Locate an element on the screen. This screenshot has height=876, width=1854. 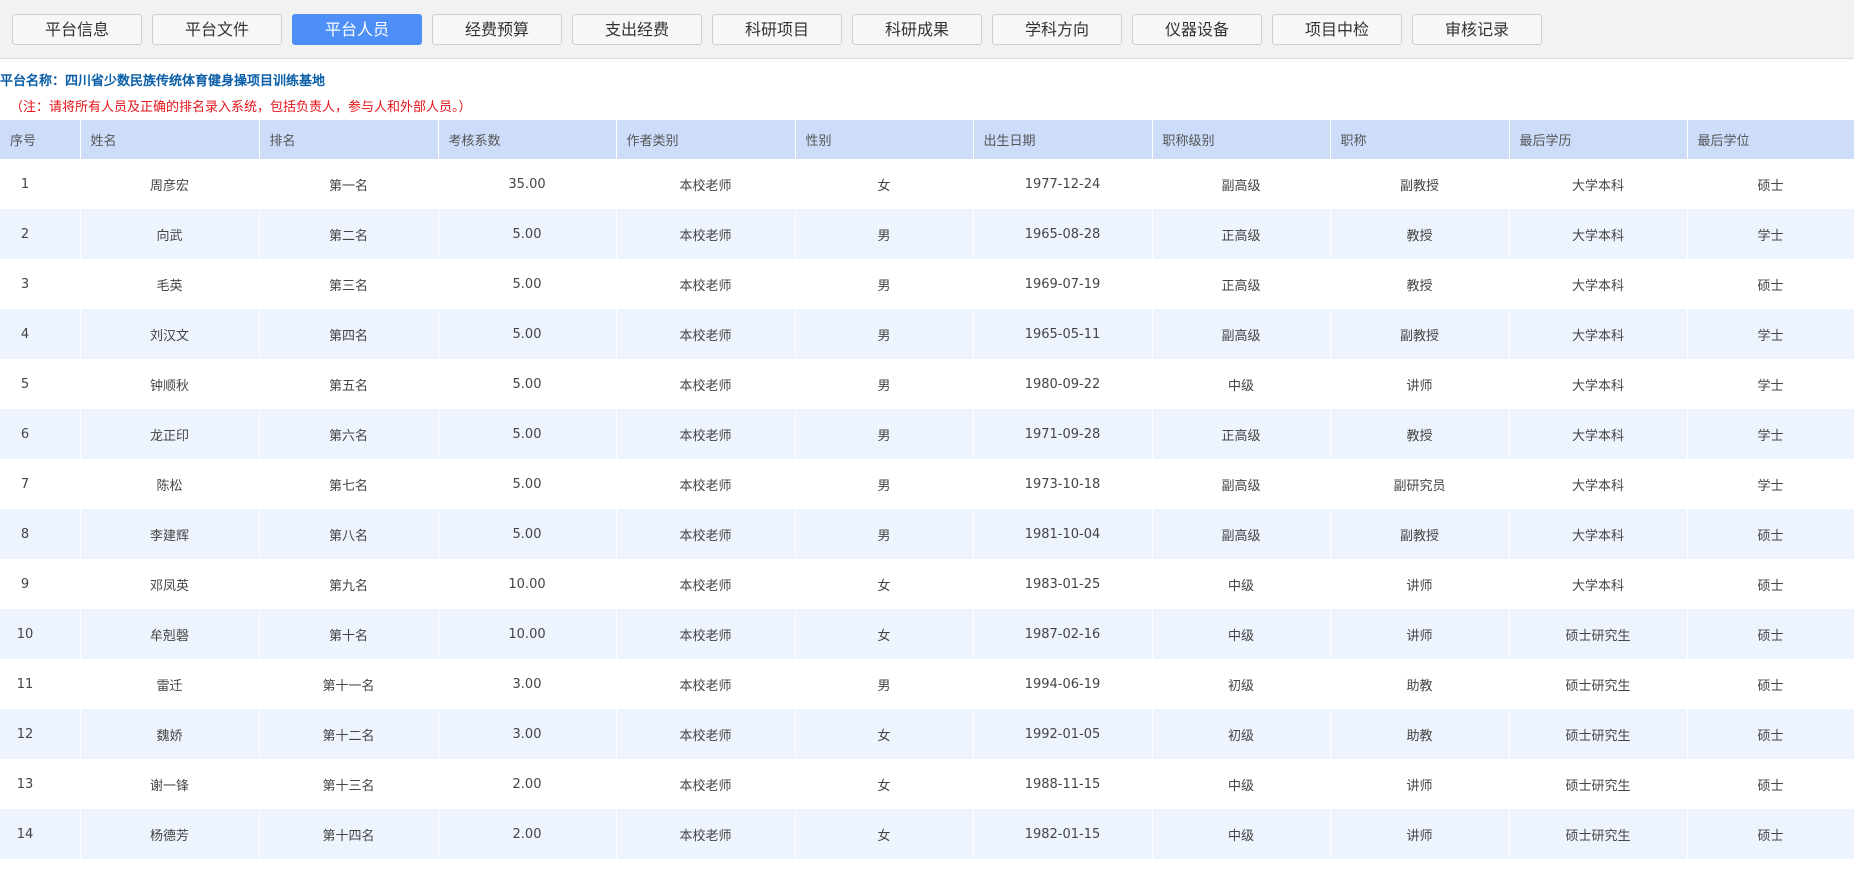
col-birth-date-cell: 1992-01-05 is located at coordinates (1063, 734).